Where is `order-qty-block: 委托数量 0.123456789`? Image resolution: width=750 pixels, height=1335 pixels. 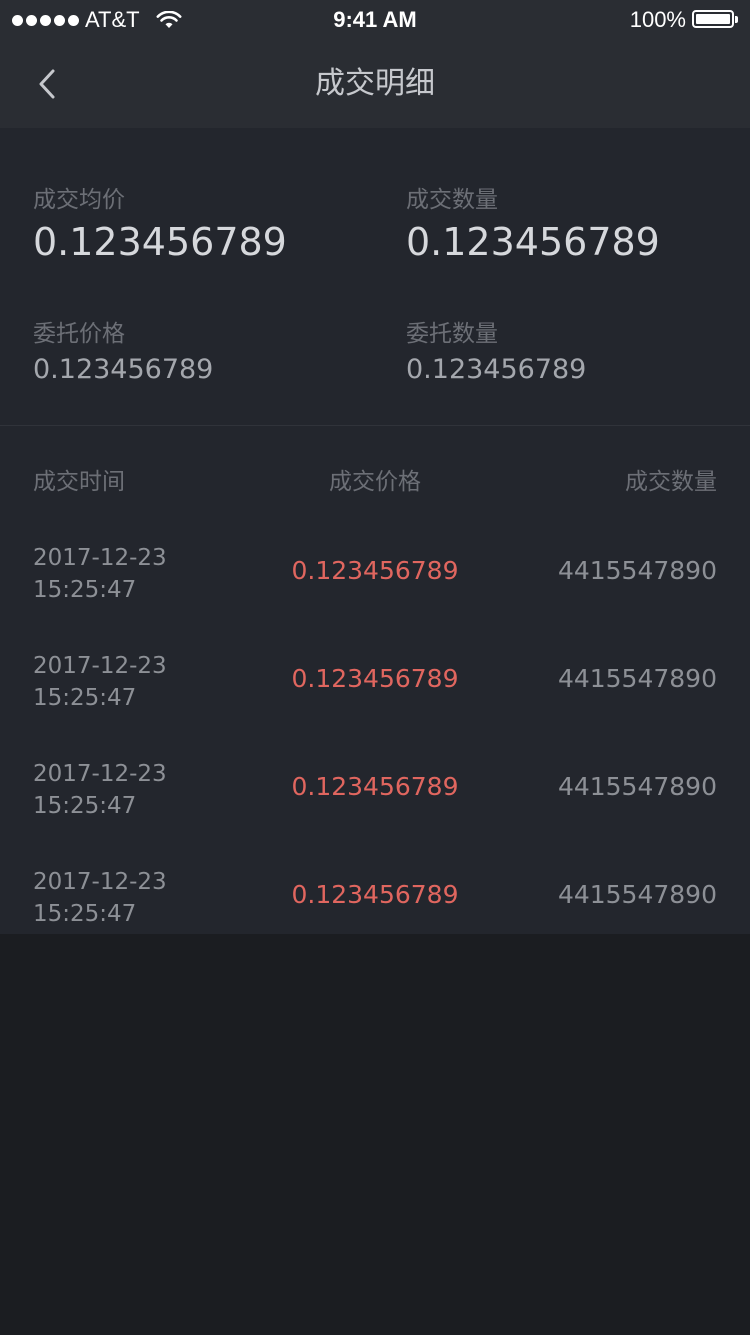
order-qty-block: 委托数量 0.123456789 is located at coordinates (496, 349).